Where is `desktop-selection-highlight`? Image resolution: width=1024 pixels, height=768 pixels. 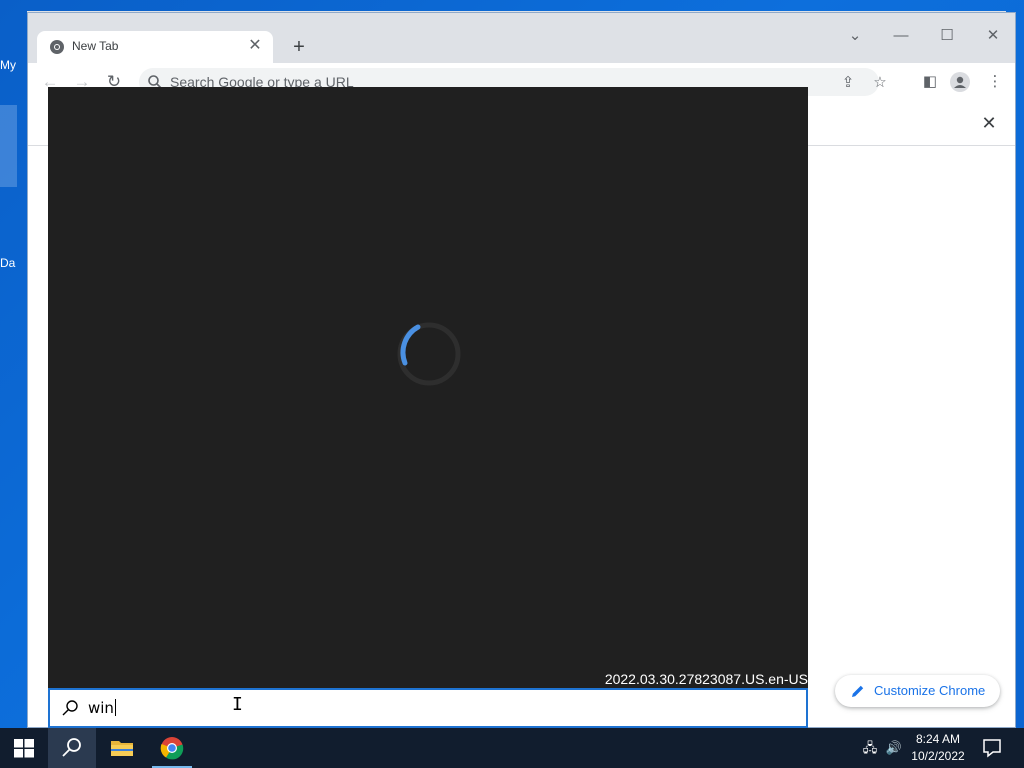 desktop-selection-highlight is located at coordinates (8, 146).